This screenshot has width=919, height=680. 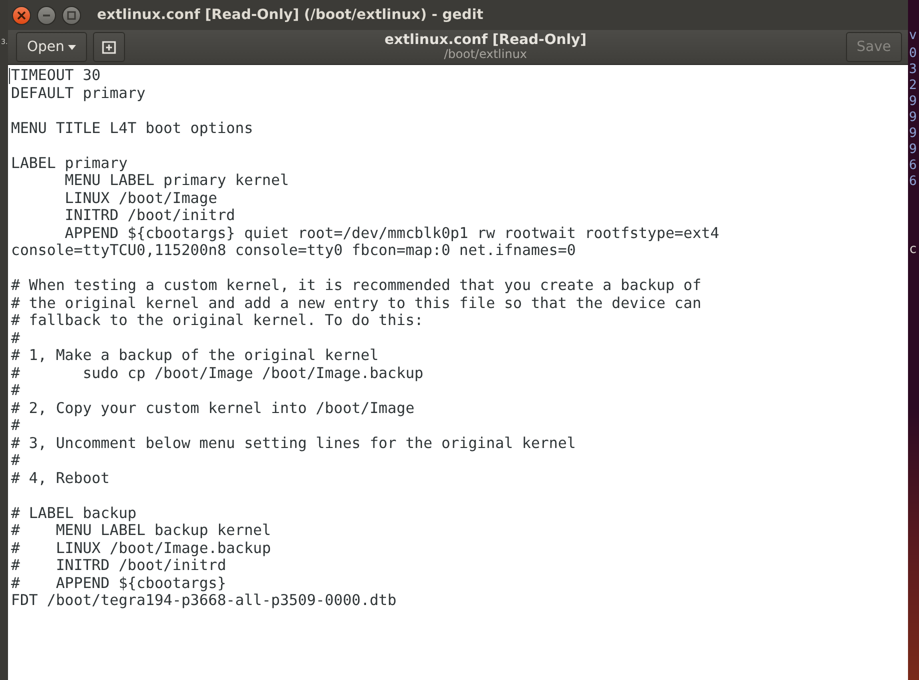 What do you see at coordinates (72, 47) in the screenshot?
I see `caret-icon` at bounding box center [72, 47].